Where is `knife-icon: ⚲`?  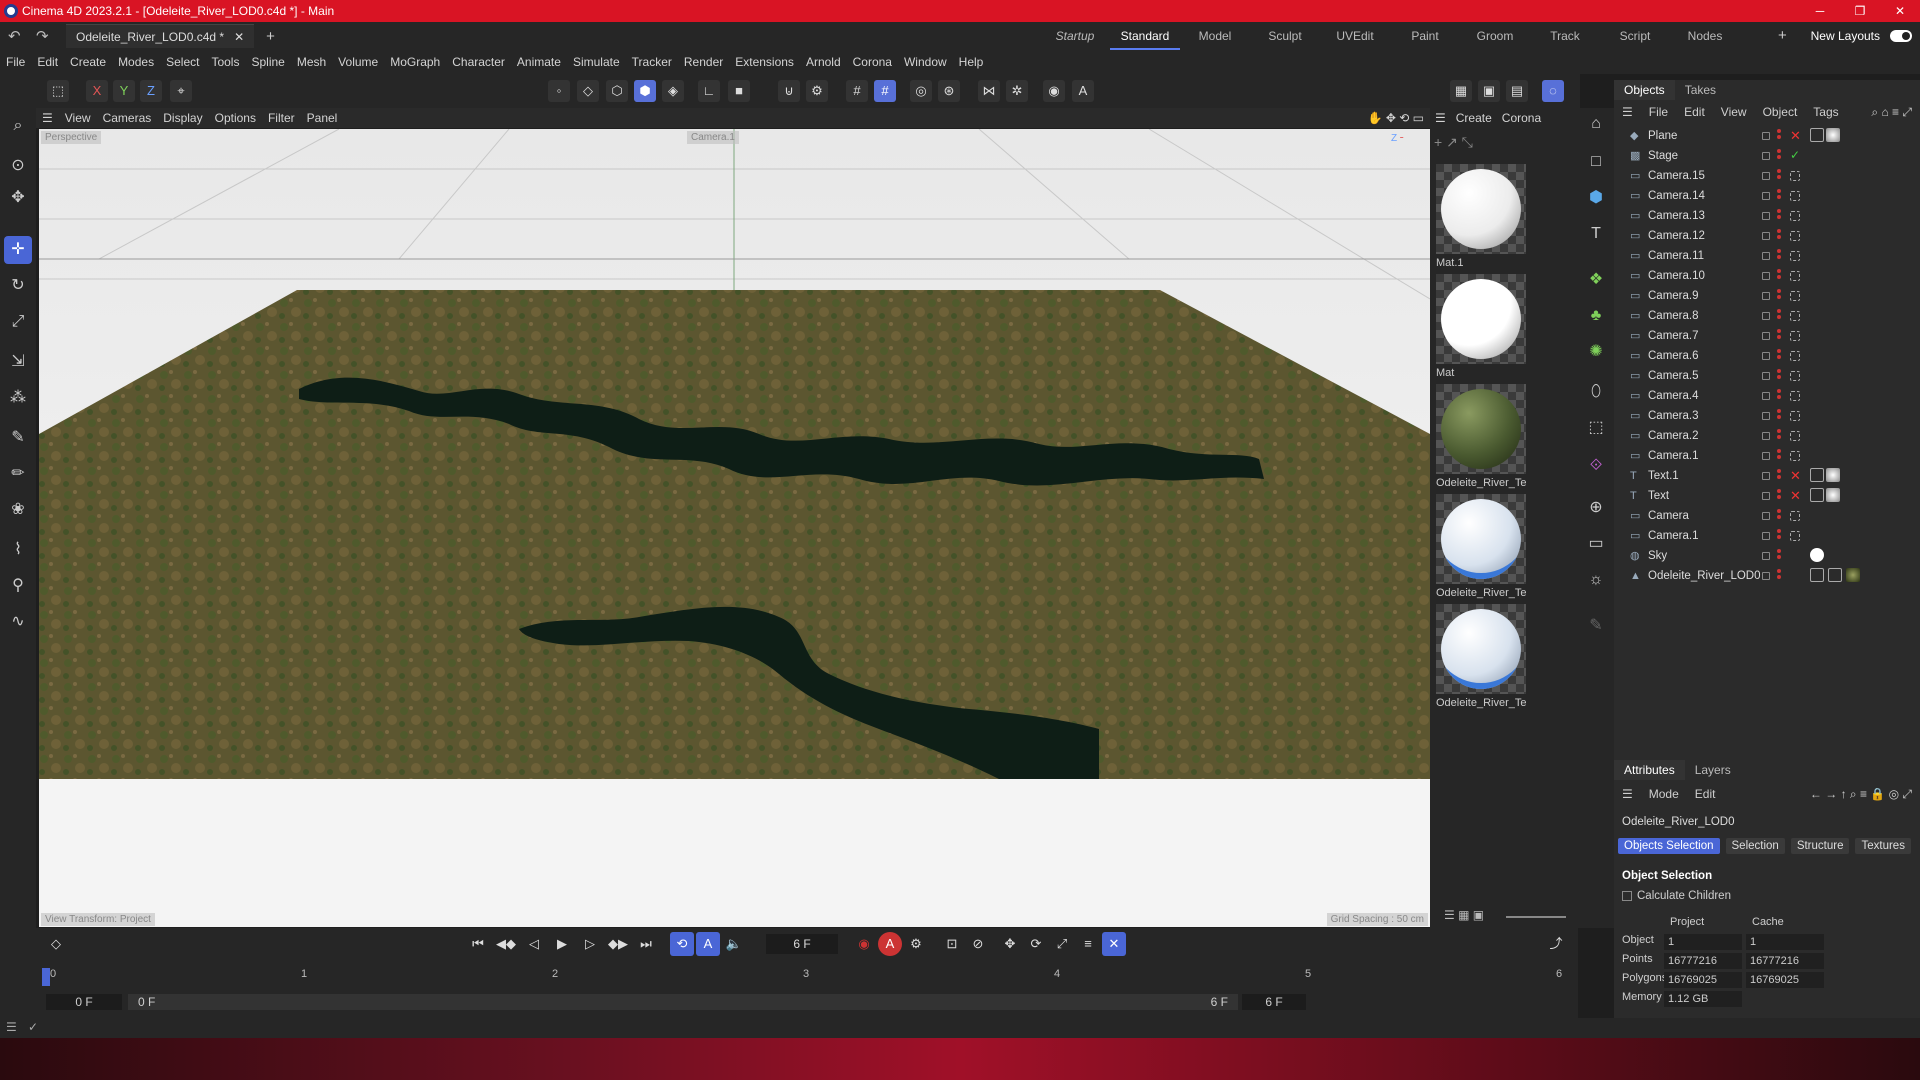 knife-icon: ⚲ is located at coordinates (18, 586).